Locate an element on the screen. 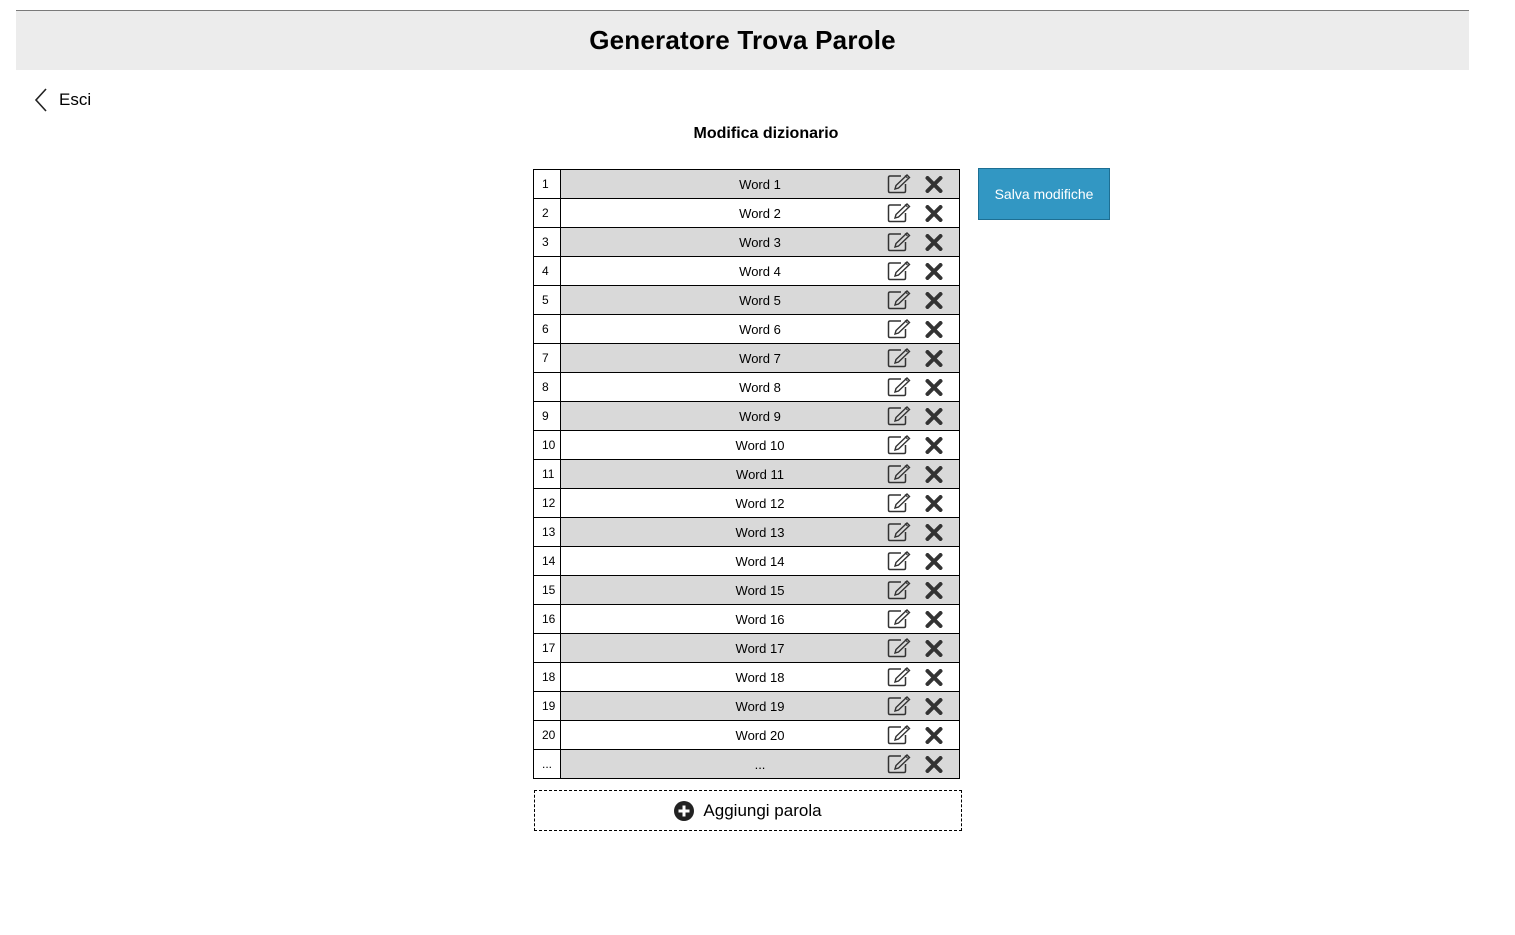 This screenshot has width=1515, height=935. row-number: 6 is located at coordinates (547, 329).